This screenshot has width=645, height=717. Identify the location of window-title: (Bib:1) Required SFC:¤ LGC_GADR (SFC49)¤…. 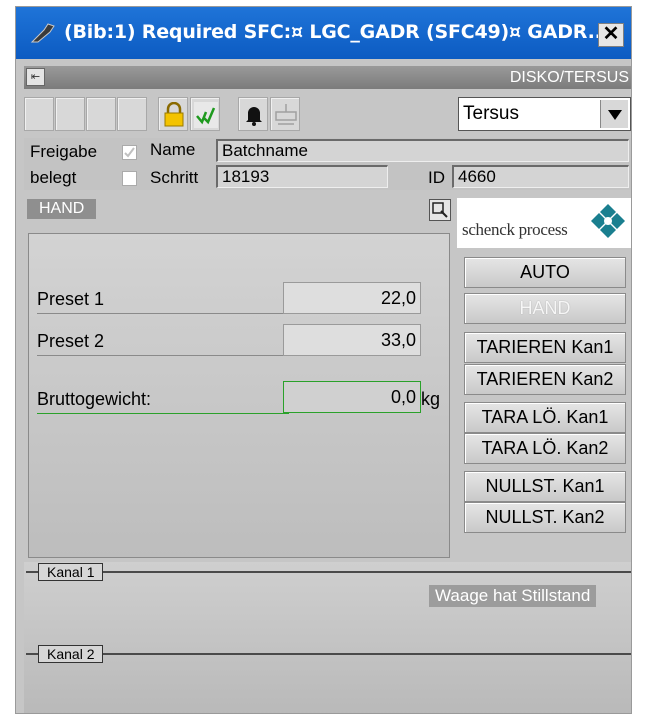
(336, 32).